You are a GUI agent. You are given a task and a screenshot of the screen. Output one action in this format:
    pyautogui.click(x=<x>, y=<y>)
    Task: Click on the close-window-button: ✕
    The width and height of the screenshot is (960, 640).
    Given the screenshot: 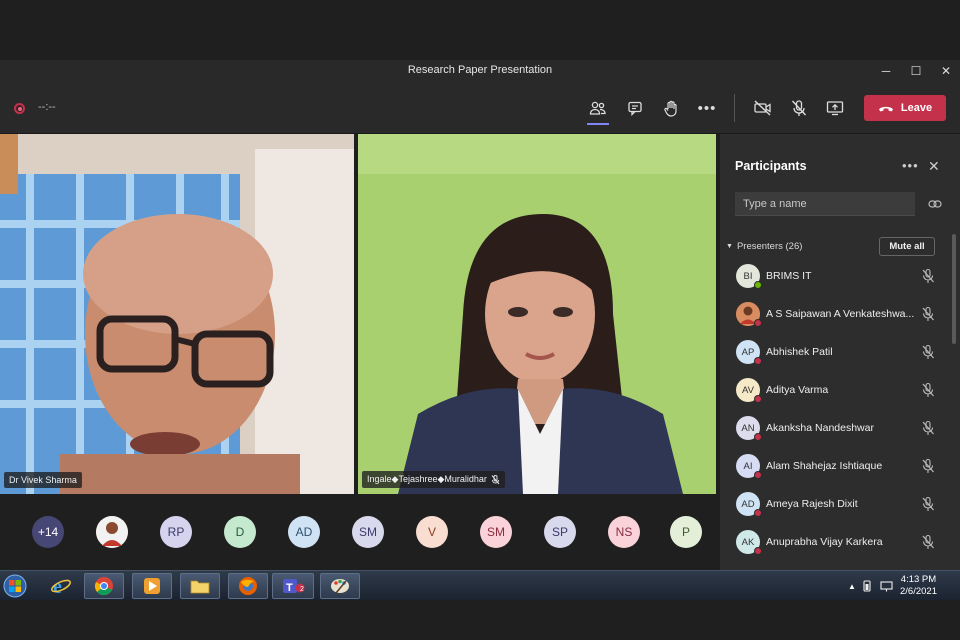 What is the action you would take?
    pyautogui.click(x=946, y=71)
    